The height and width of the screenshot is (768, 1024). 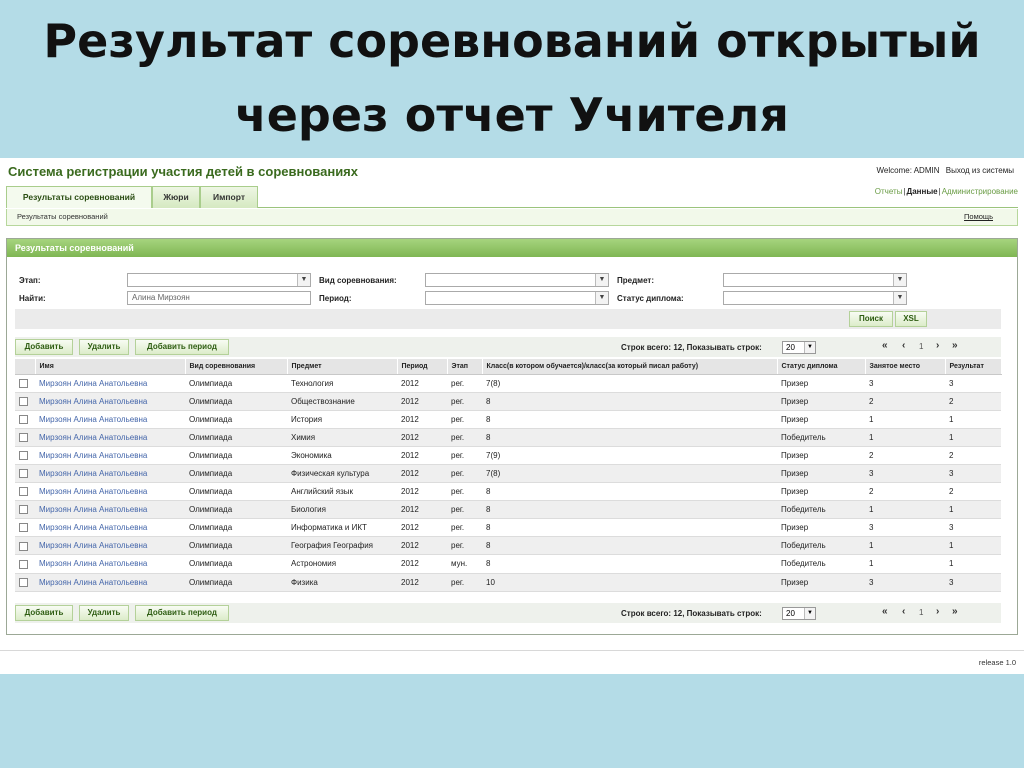 I want to click on table-cell: Технология, so click(x=342, y=383).